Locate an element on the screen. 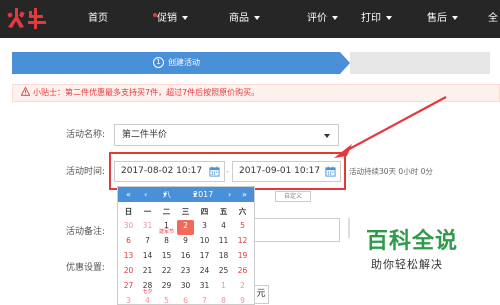 The width and height of the screenshot is (500, 305). brand-logo is located at coordinates (28, 18).